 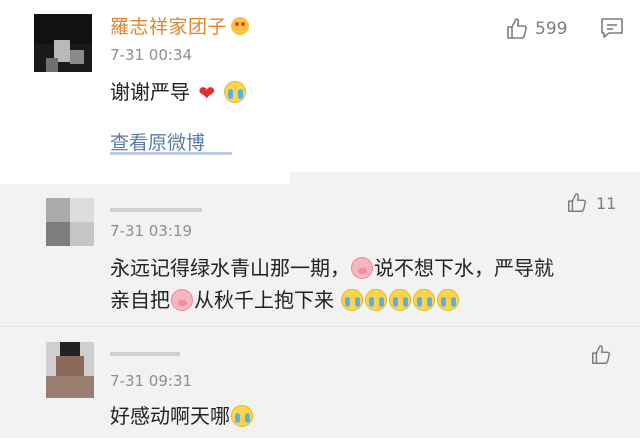 I want to click on comment-icon, so click(x=612, y=28).